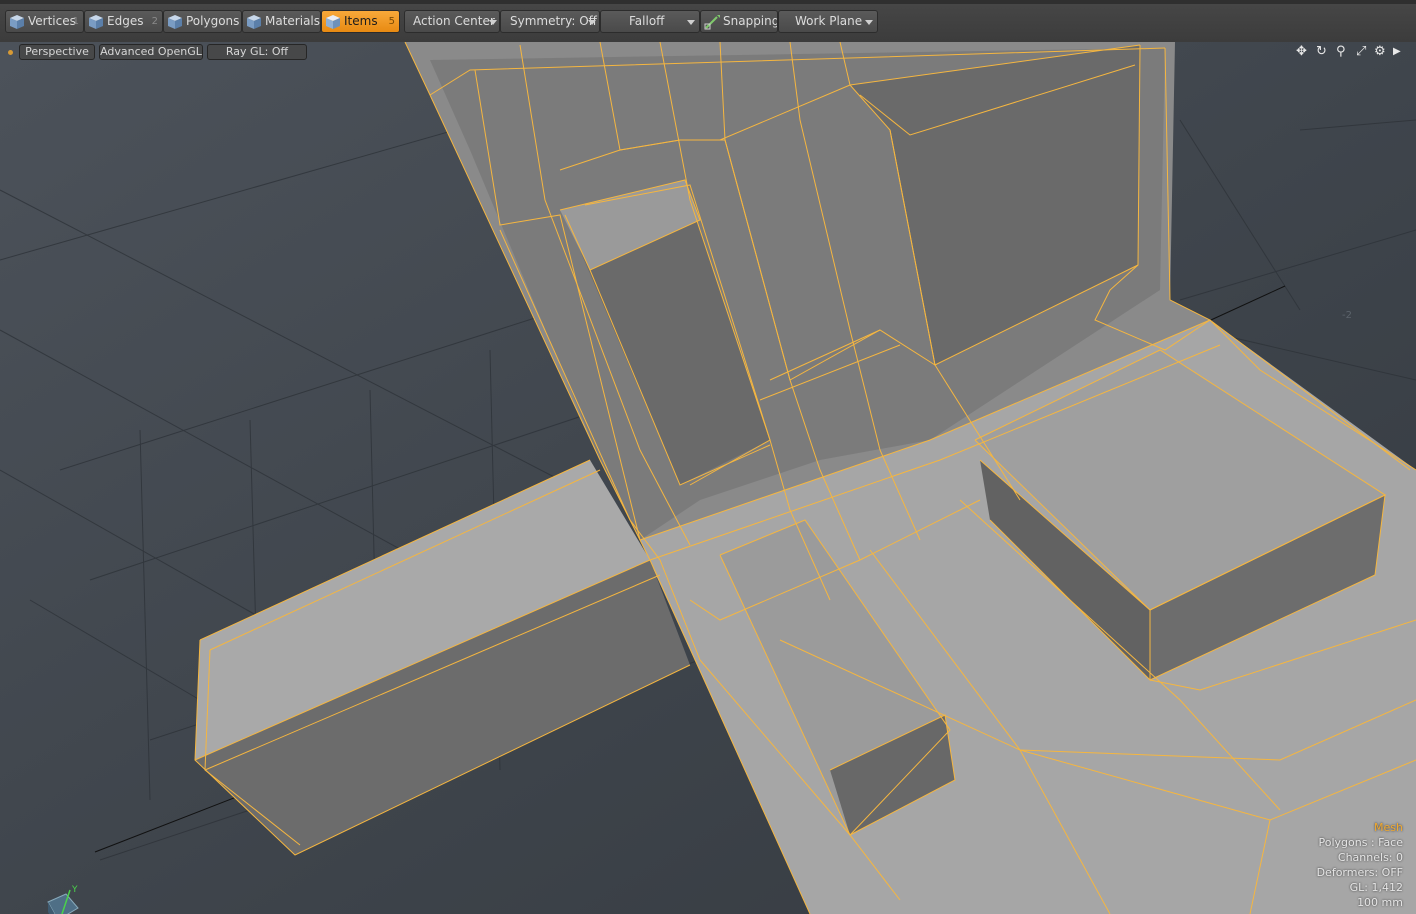 This screenshot has width=1416, height=914. Describe the element at coordinates (154, 21) in the screenshot. I see `mode-edges-shortcut: 2` at that location.